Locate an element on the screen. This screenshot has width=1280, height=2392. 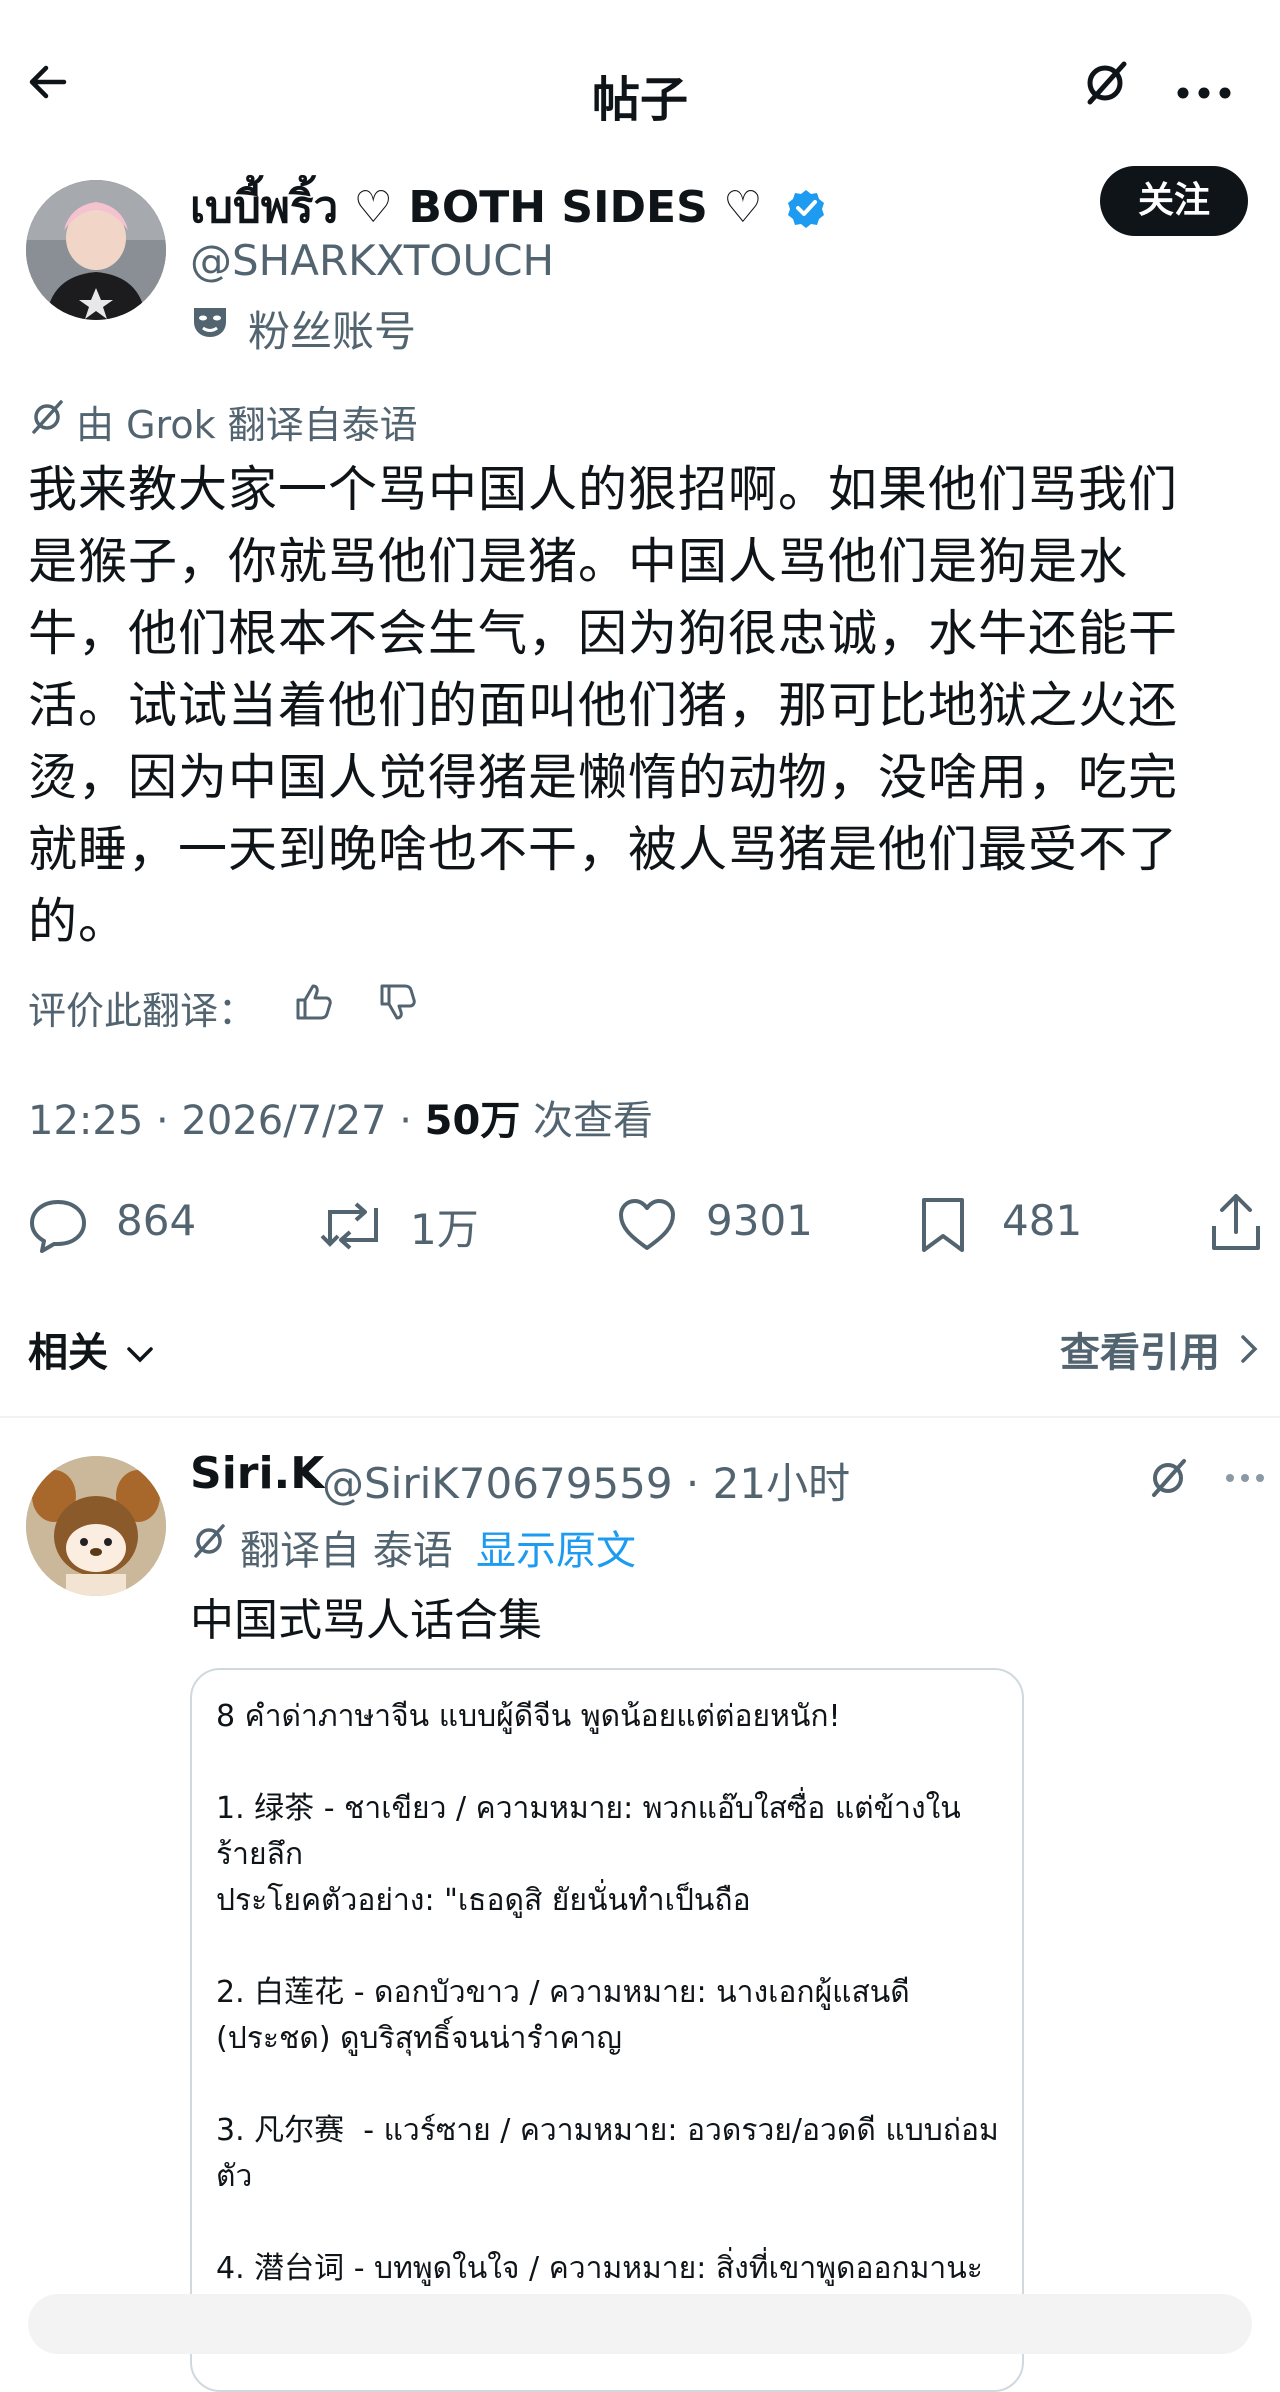
post-line: 牛，他们根本不会生气，因为狗很忠诚，水牛还能干 is located at coordinates (603, 633).